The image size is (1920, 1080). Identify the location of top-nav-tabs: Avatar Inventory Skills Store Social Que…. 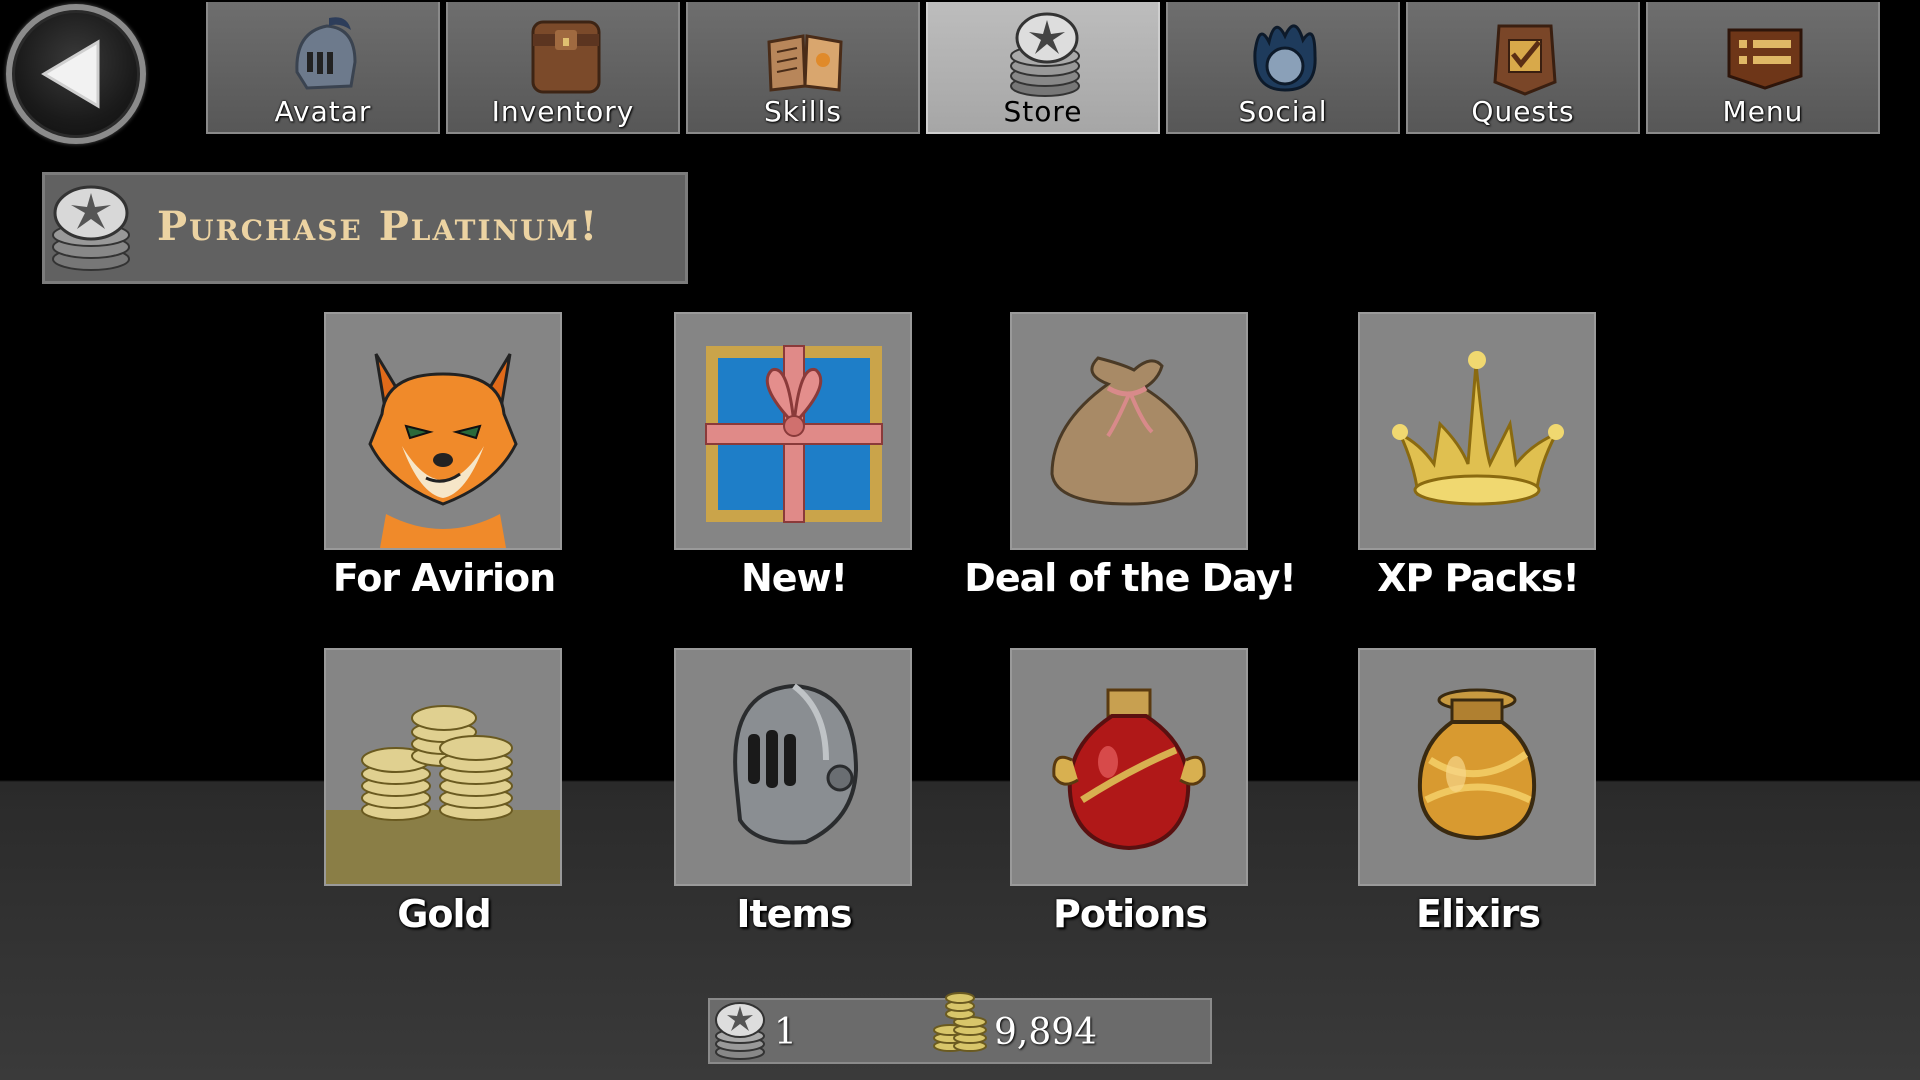
(1063, 68).